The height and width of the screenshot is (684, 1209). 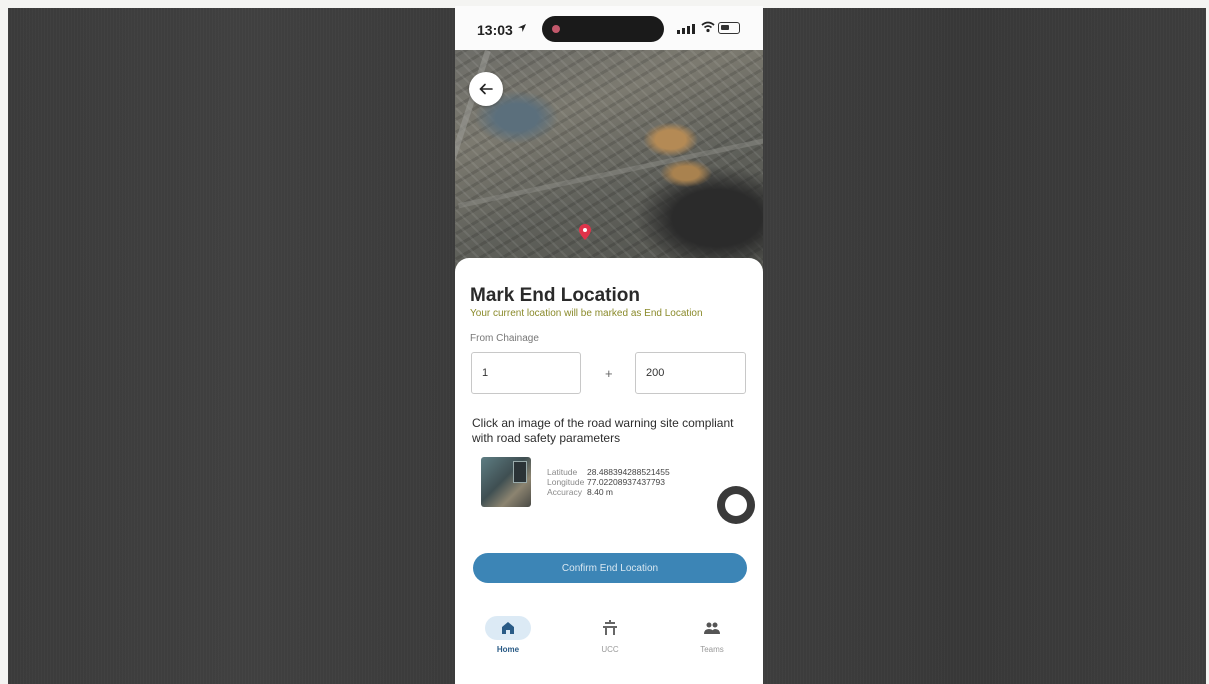 What do you see at coordinates (504, 338) in the screenshot?
I see `chainage-label: From Chainage` at bounding box center [504, 338].